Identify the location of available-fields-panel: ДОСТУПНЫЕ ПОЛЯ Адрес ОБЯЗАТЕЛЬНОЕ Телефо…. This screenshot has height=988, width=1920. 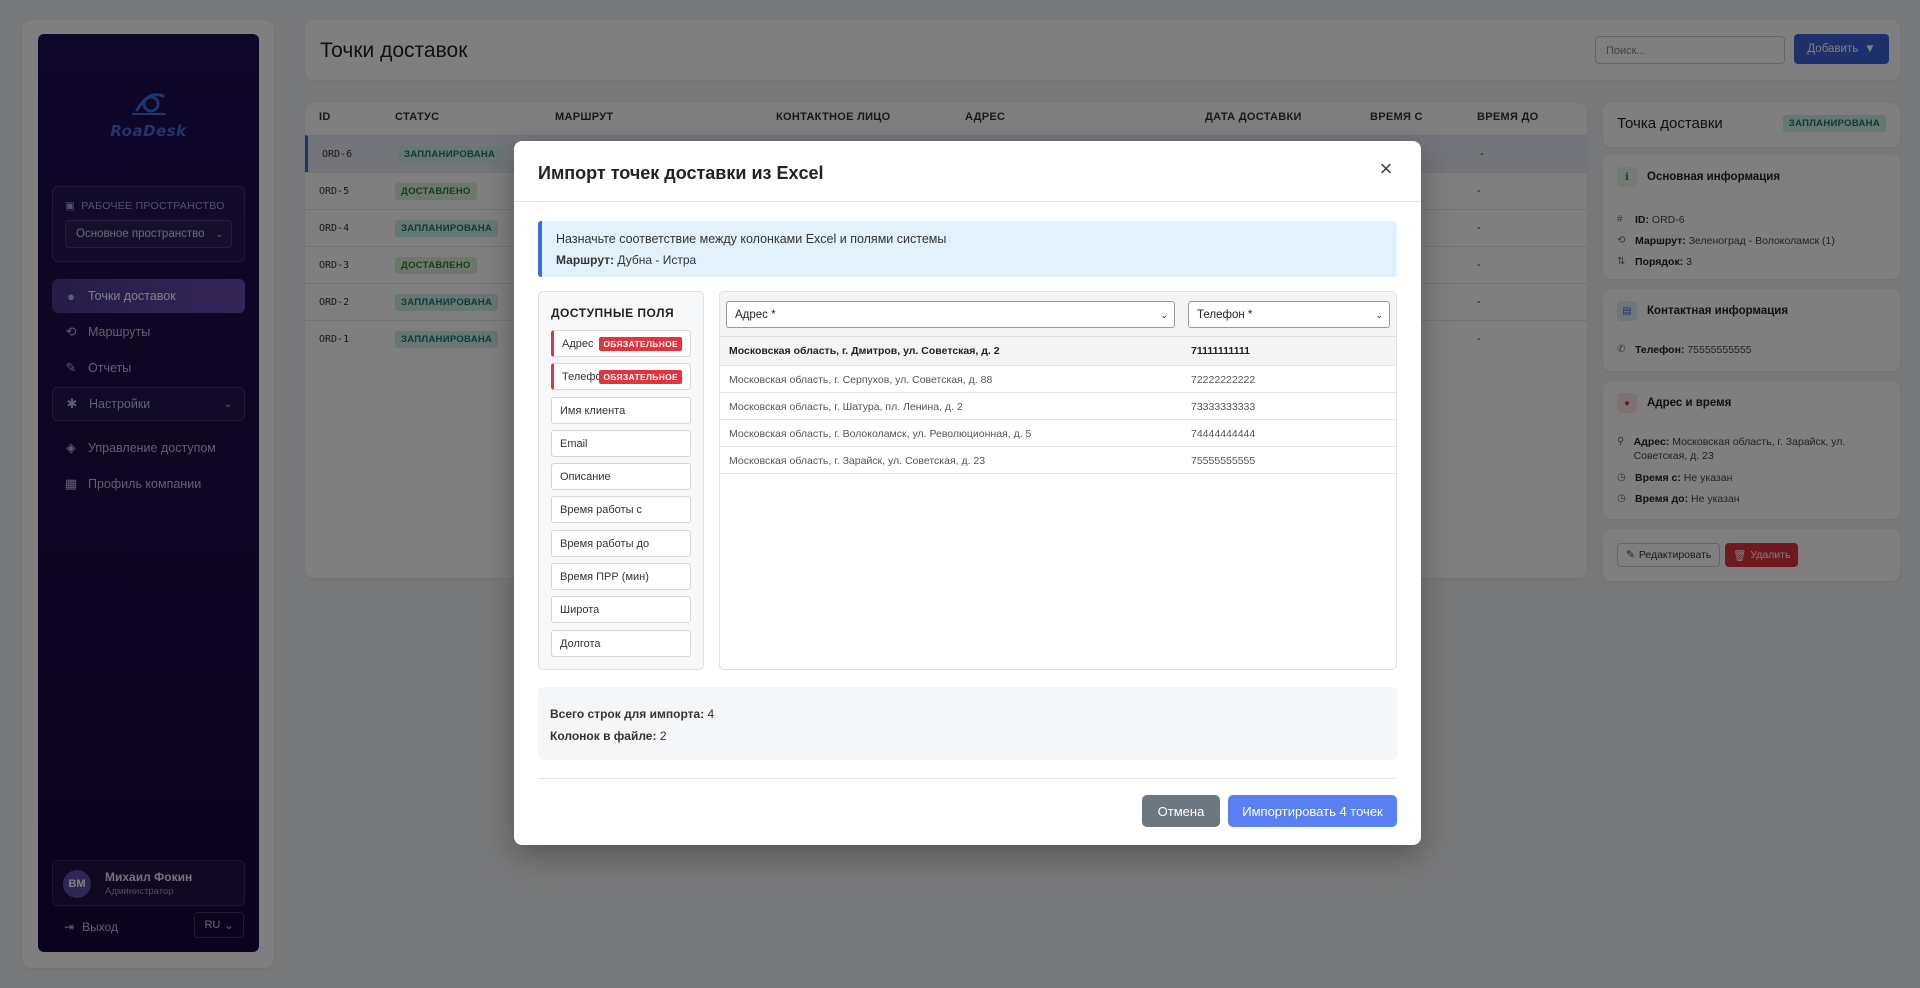
(621, 480).